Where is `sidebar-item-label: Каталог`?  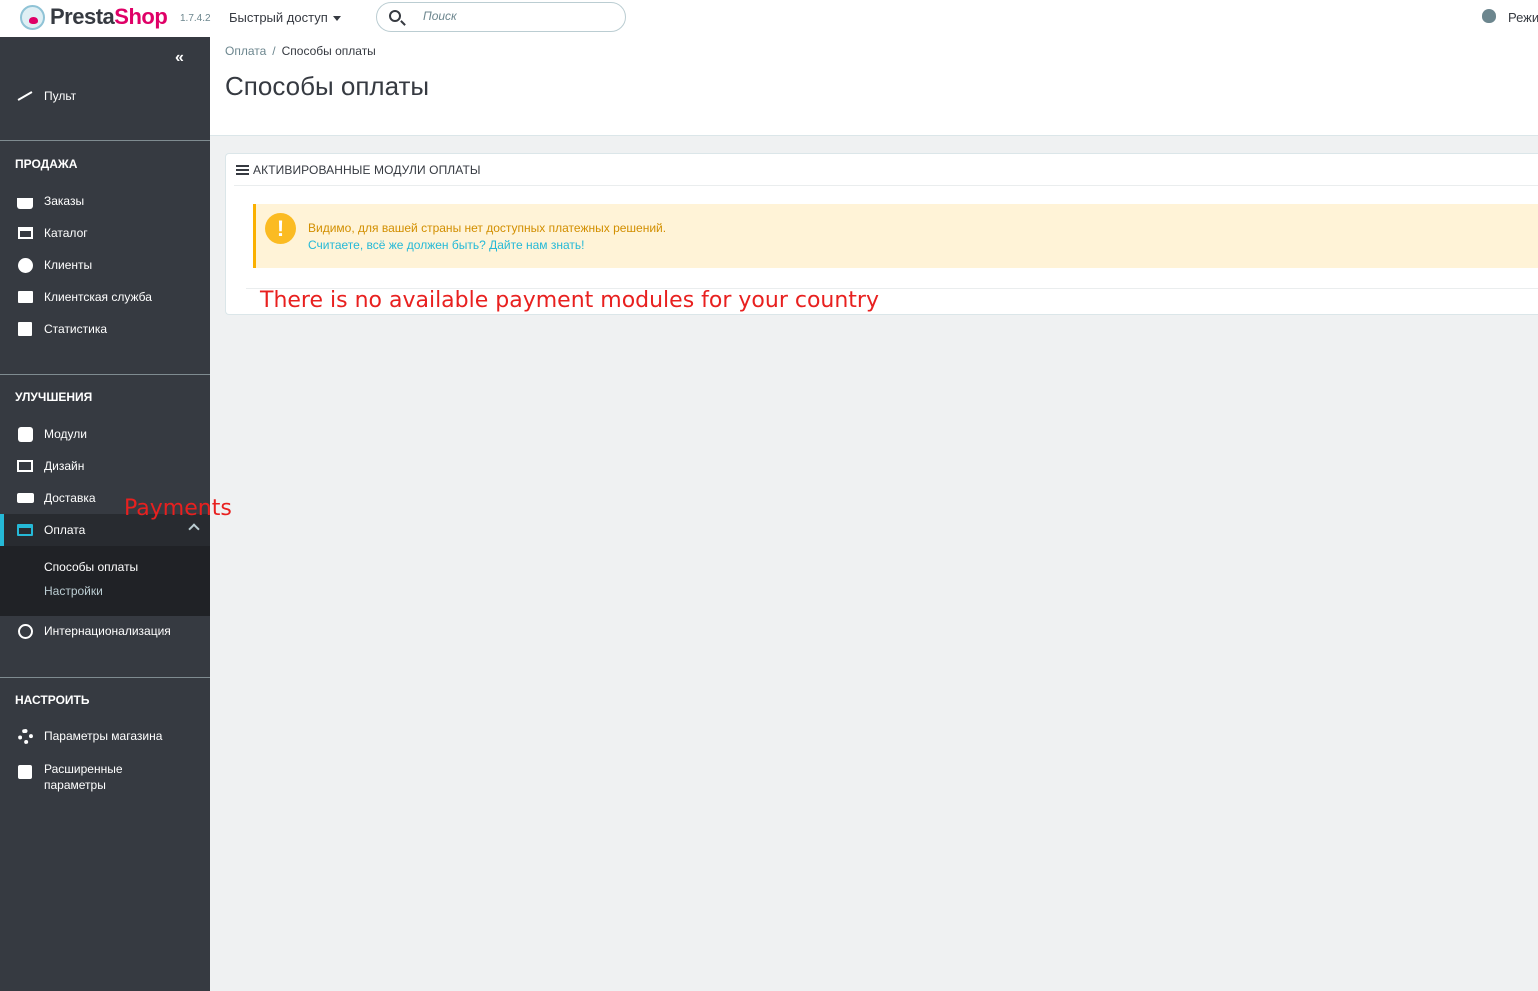 sidebar-item-label: Каталог is located at coordinates (66, 233).